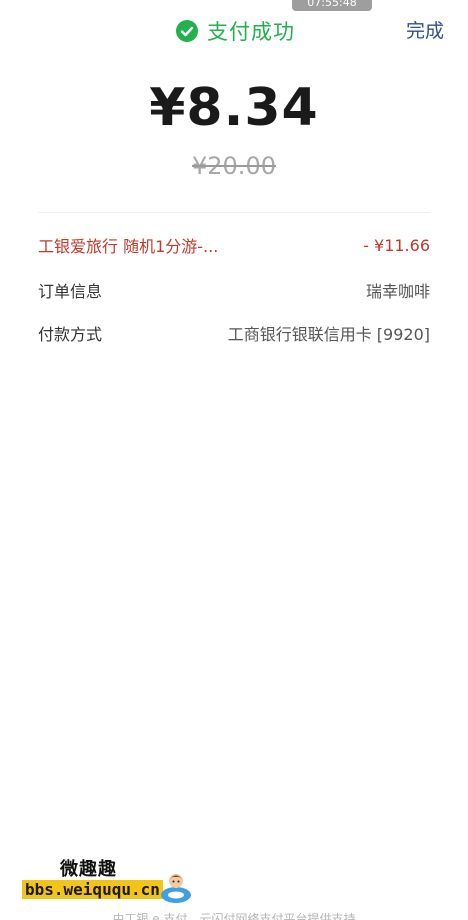  I want to click on status-bar-time: 07:55:48, so click(332, 5).